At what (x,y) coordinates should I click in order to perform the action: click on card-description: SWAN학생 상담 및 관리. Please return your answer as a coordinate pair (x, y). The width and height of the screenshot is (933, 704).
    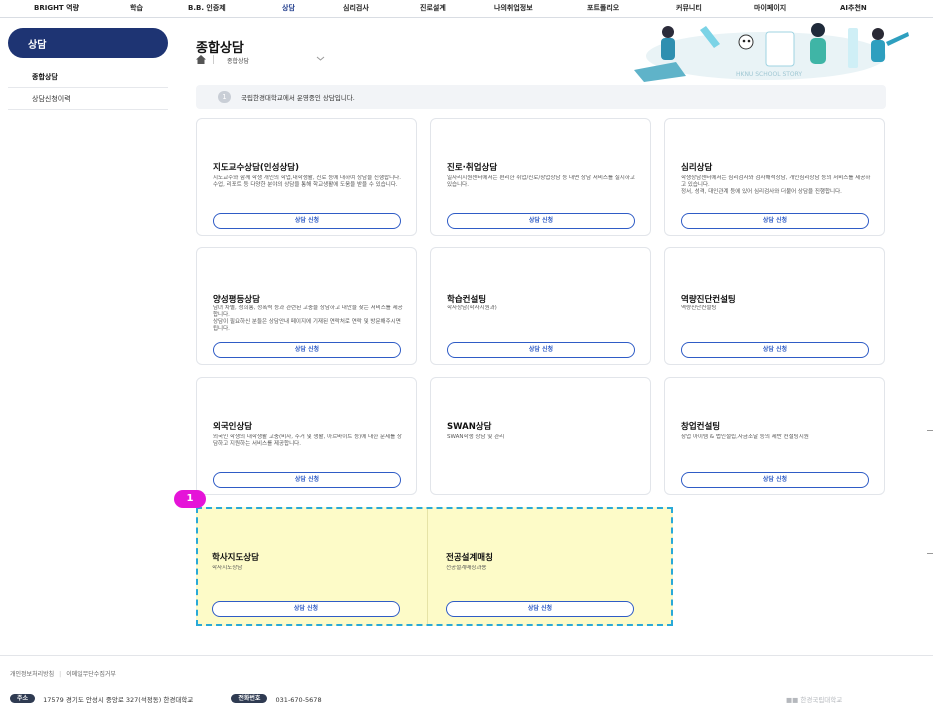
    Looking at the image, I should click on (476, 437).